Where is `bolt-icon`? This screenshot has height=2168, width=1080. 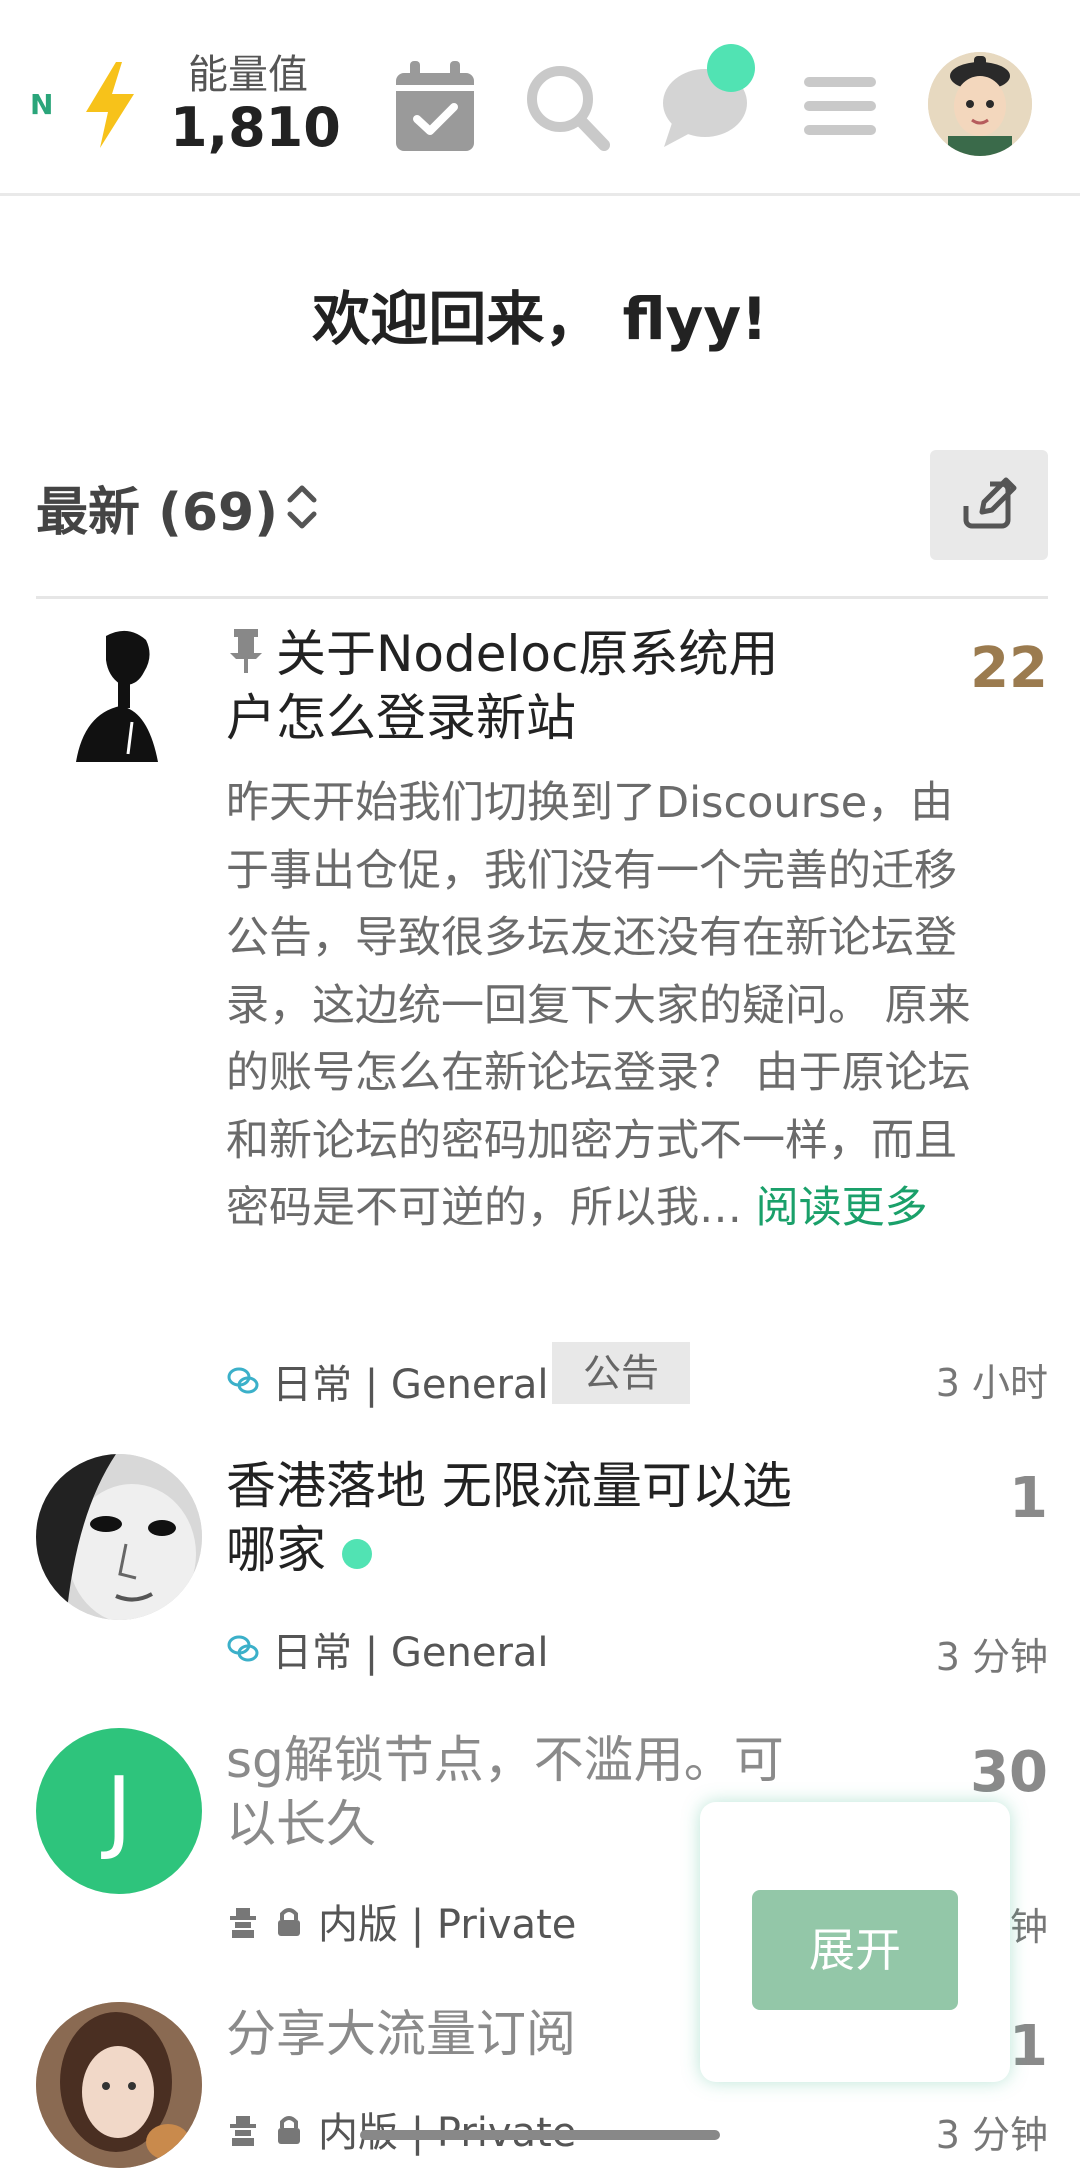
bolt-icon is located at coordinates (110, 105).